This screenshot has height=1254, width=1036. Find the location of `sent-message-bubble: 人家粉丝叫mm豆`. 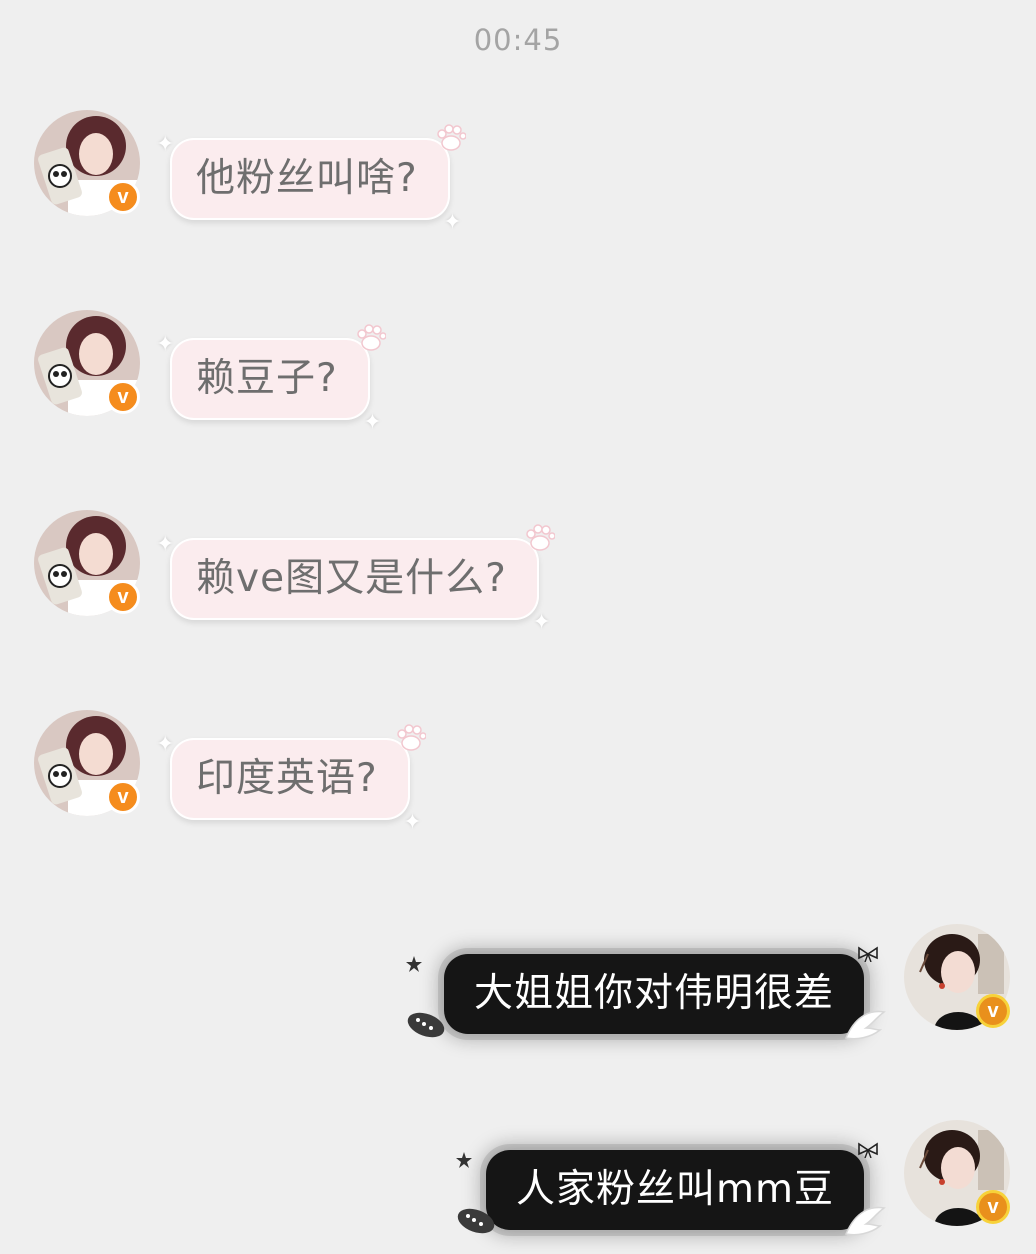

sent-message-bubble: 人家粉丝叫mm豆 is located at coordinates (675, 1190).